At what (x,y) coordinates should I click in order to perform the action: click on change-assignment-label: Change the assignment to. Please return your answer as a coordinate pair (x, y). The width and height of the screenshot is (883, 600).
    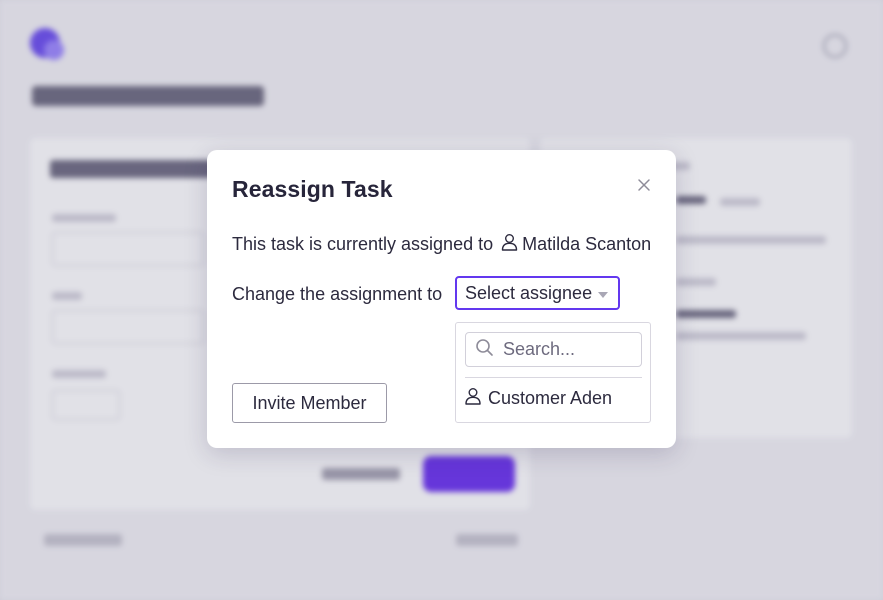
    Looking at the image, I should click on (337, 293).